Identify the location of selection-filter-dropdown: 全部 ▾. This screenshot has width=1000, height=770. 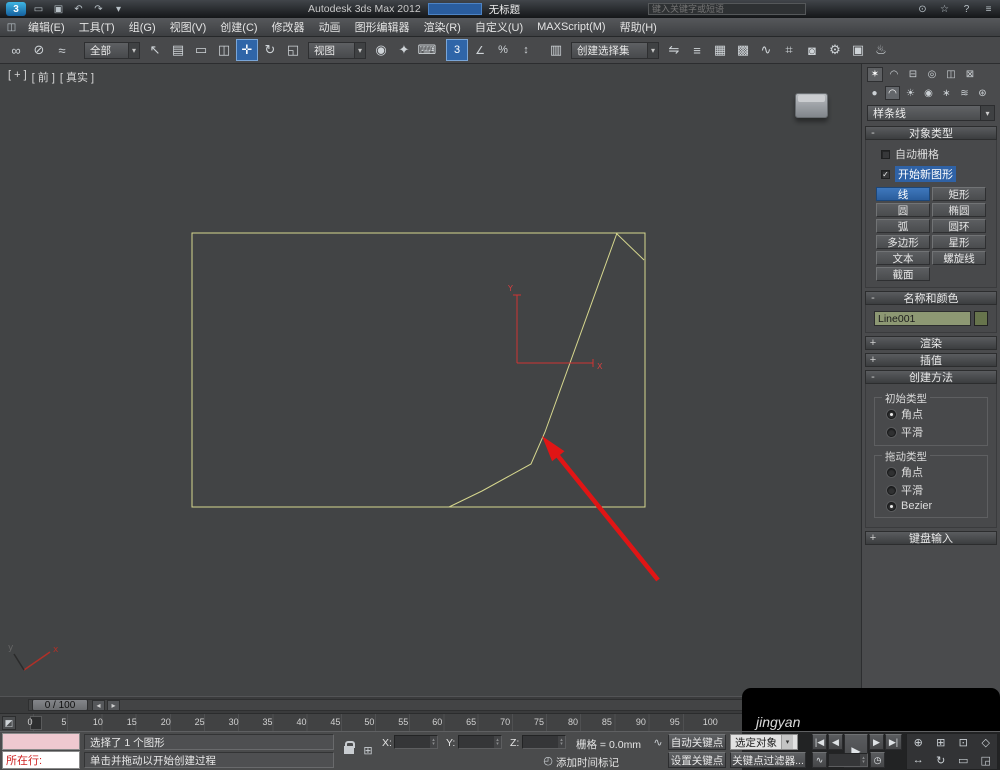
(112, 50).